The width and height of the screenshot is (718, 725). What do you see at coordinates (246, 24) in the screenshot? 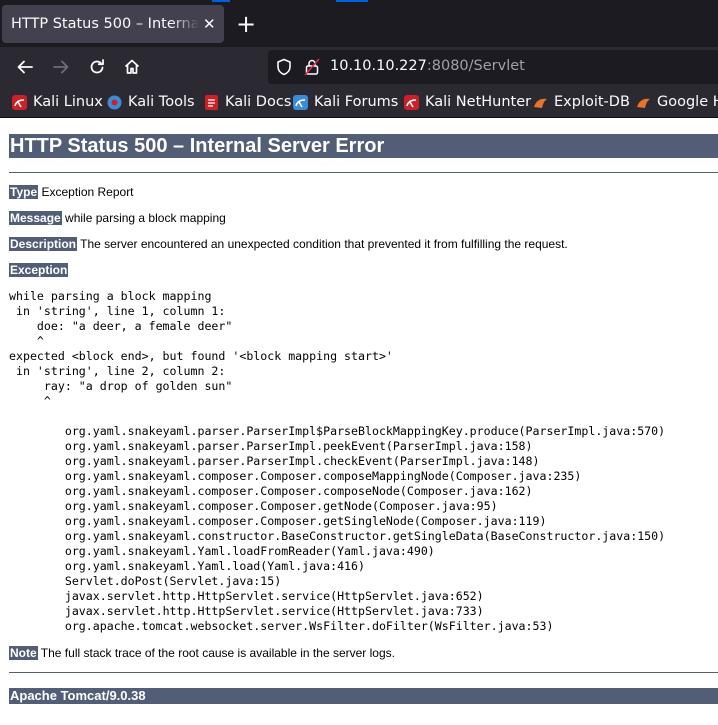
I see `plus-icon: +` at bounding box center [246, 24].